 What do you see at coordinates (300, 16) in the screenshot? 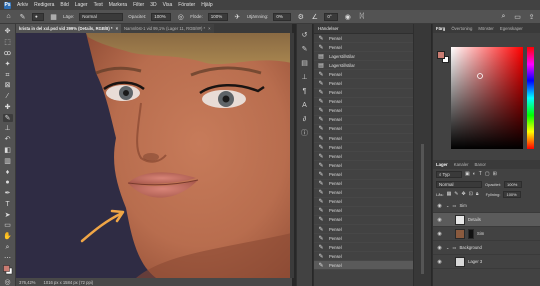
I see `smoothing-settings-icon: ⚙` at bounding box center [300, 16].